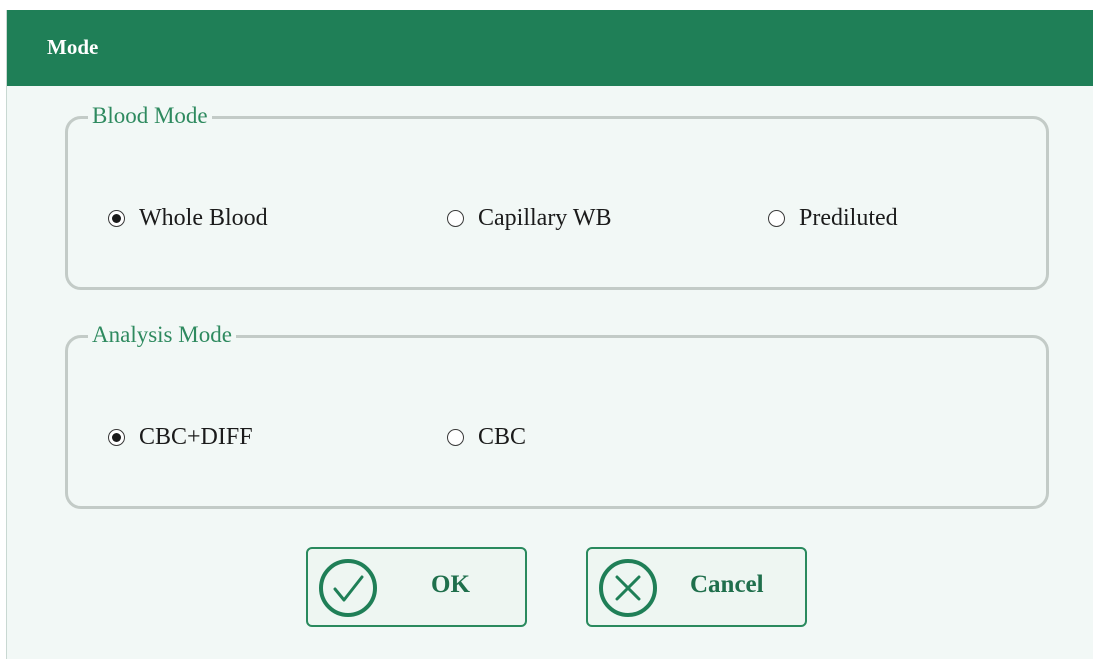 Image resolution: width=1094 pixels, height=659 pixels. What do you see at coordinates (727, 584) in the screenshot?
I see `cancel-button-label: Cancel` at bounding box center [727, 584].